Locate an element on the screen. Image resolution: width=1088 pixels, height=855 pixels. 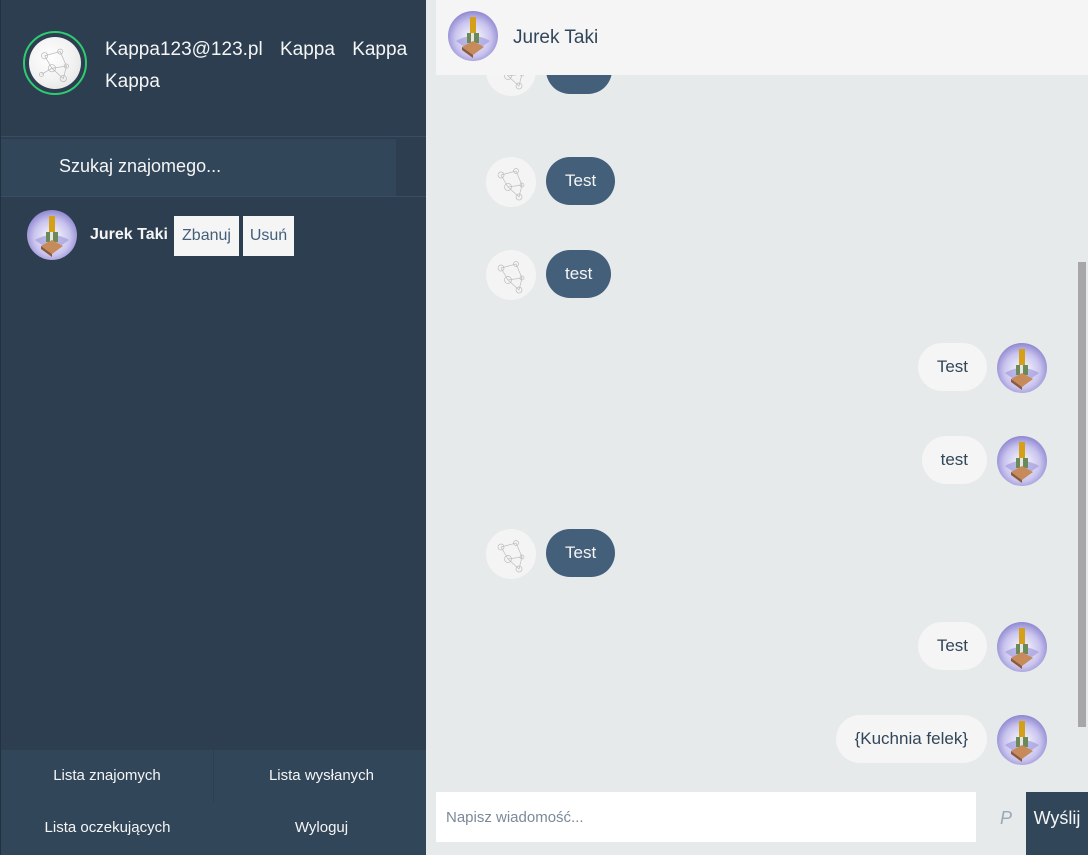
sent-list-button: Lista wysłanych is located at coordinates (321, 776).